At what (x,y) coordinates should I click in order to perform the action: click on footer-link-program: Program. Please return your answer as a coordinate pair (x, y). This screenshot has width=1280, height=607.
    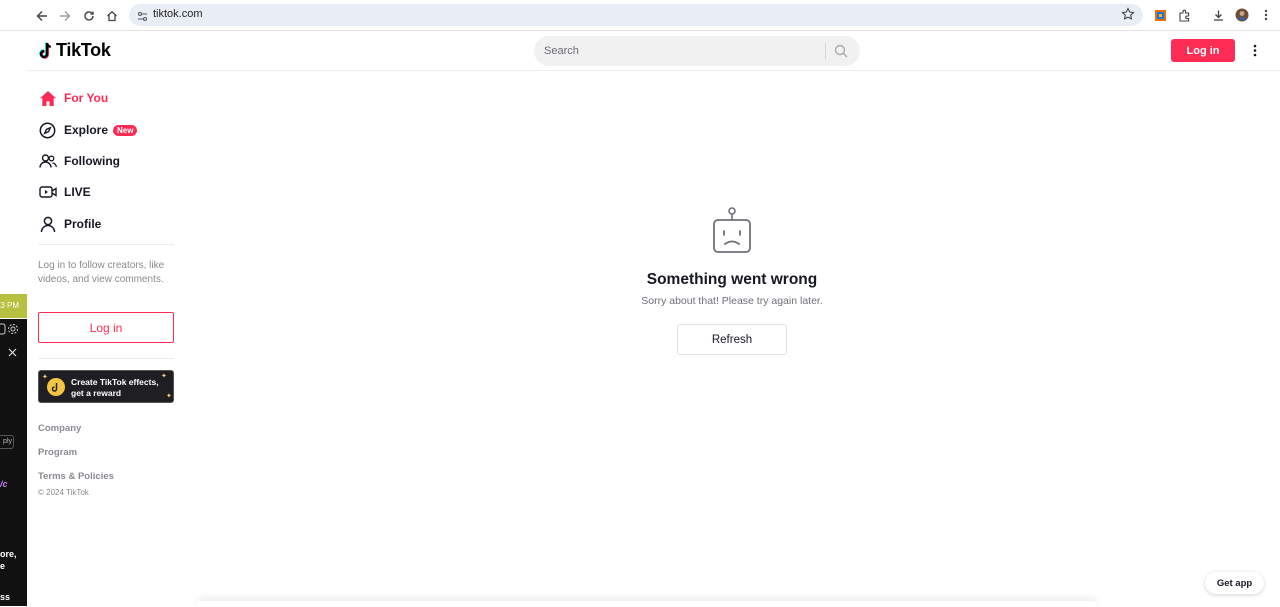
    Looking at the image, I should click on (57, 452).